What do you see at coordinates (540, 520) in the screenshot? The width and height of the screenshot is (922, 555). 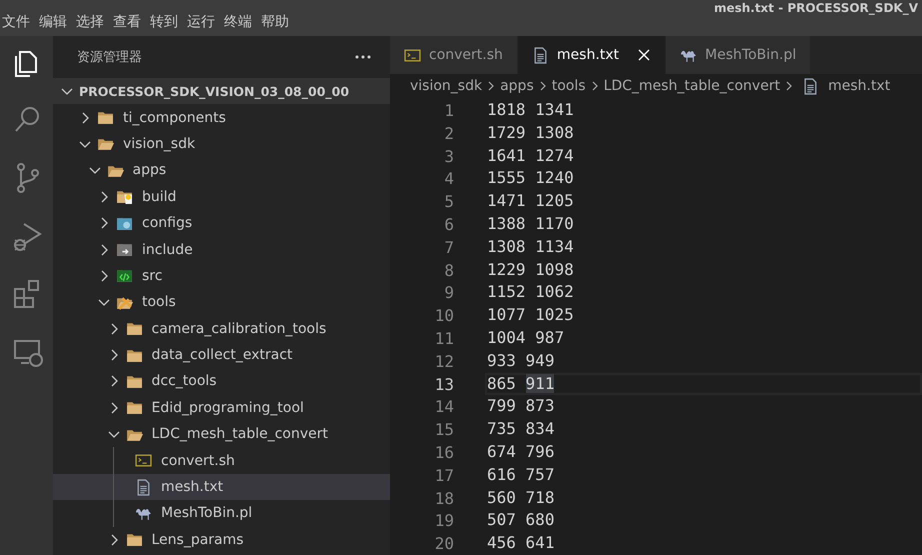 I see `number-value: 680` at bounding box center [540, 520].